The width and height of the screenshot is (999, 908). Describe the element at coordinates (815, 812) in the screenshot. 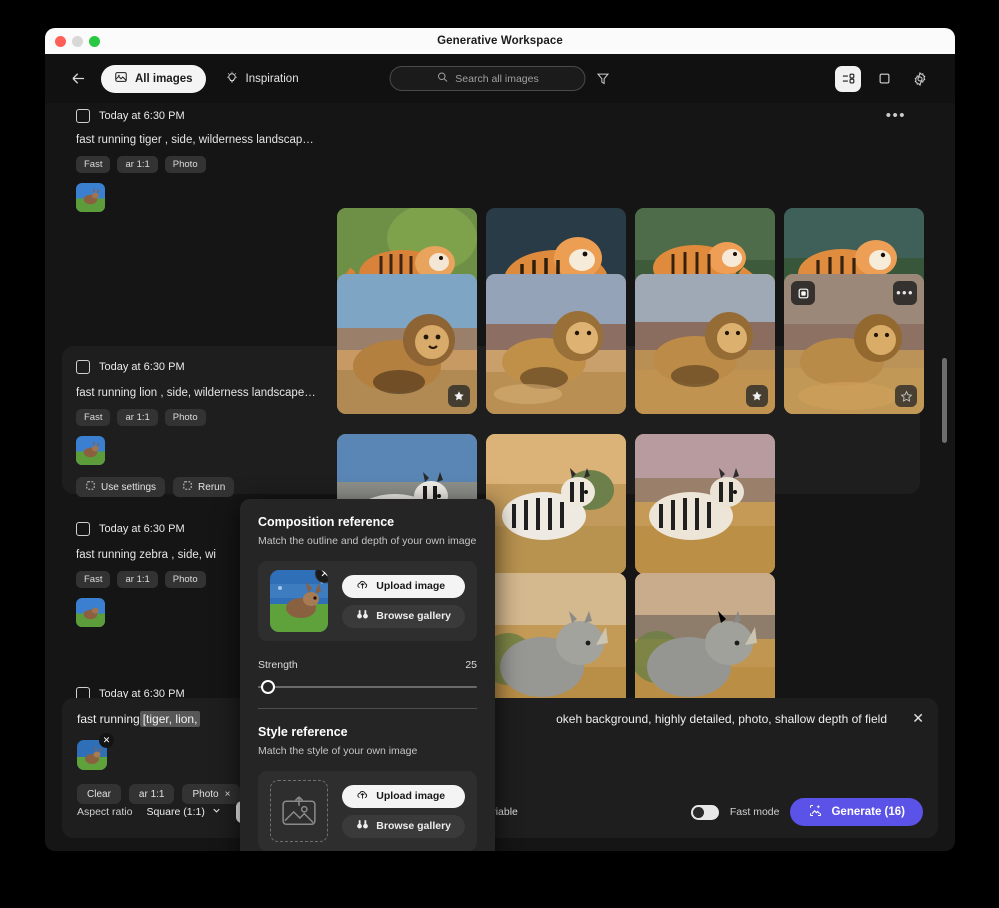

I see `sparkle-image-icon` at that location.